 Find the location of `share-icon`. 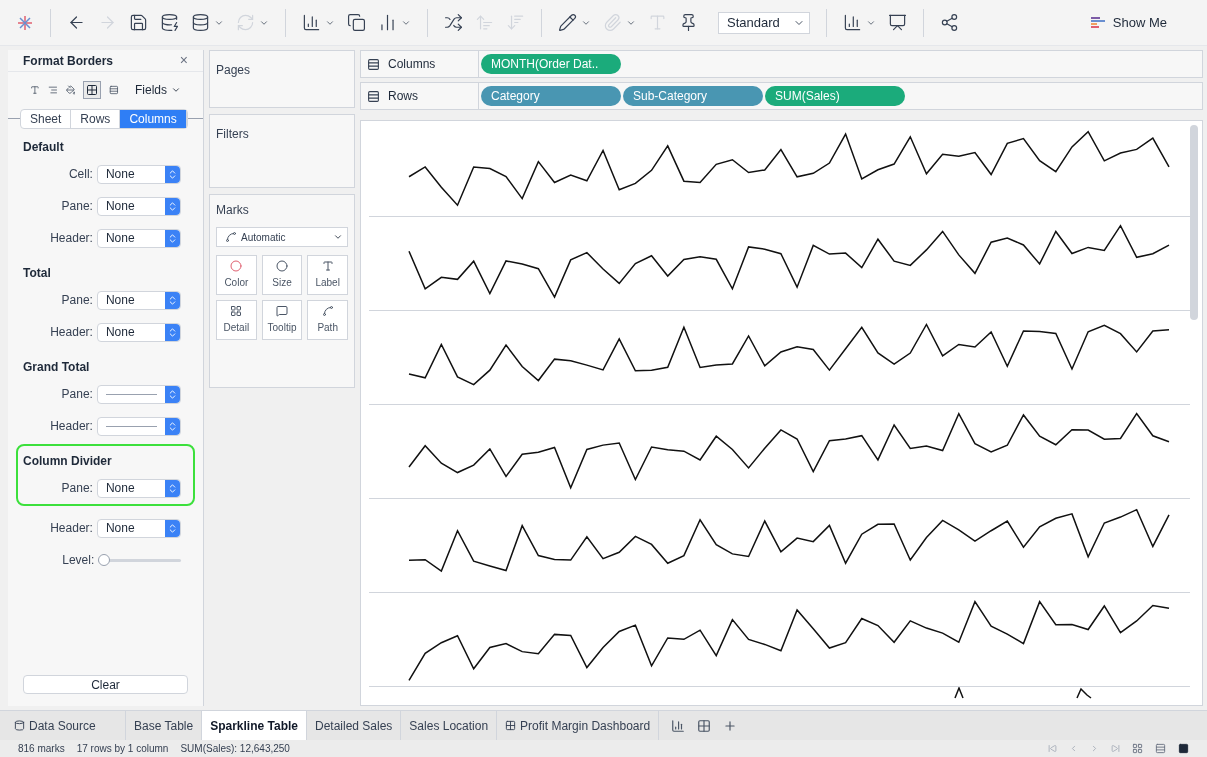

share-icon is located at coordinates (949, 22).